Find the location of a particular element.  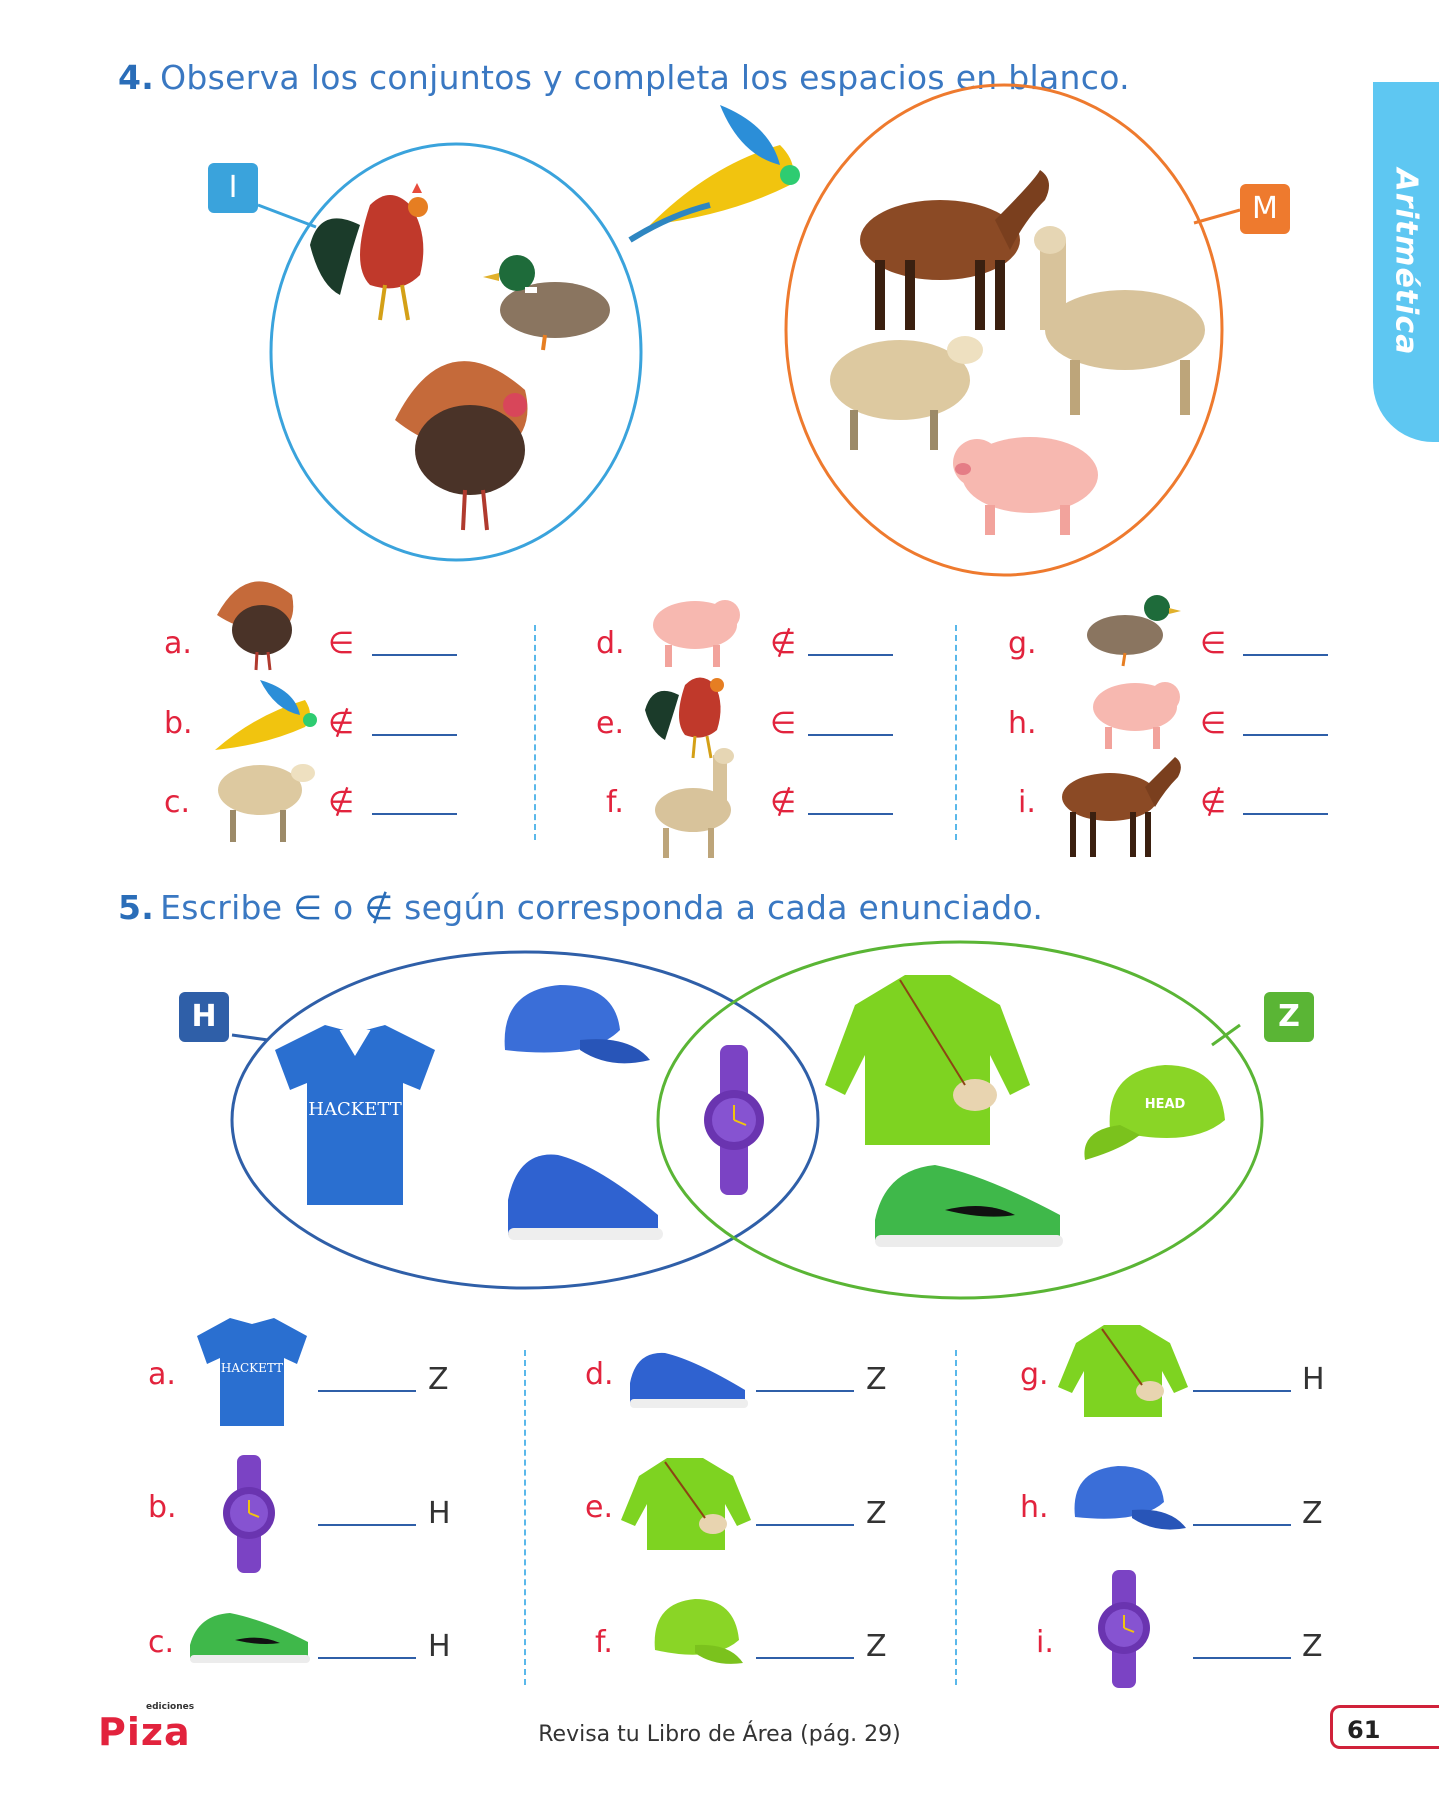

cap-brand-text: HEAD is located at coordinates (1165, 1104).